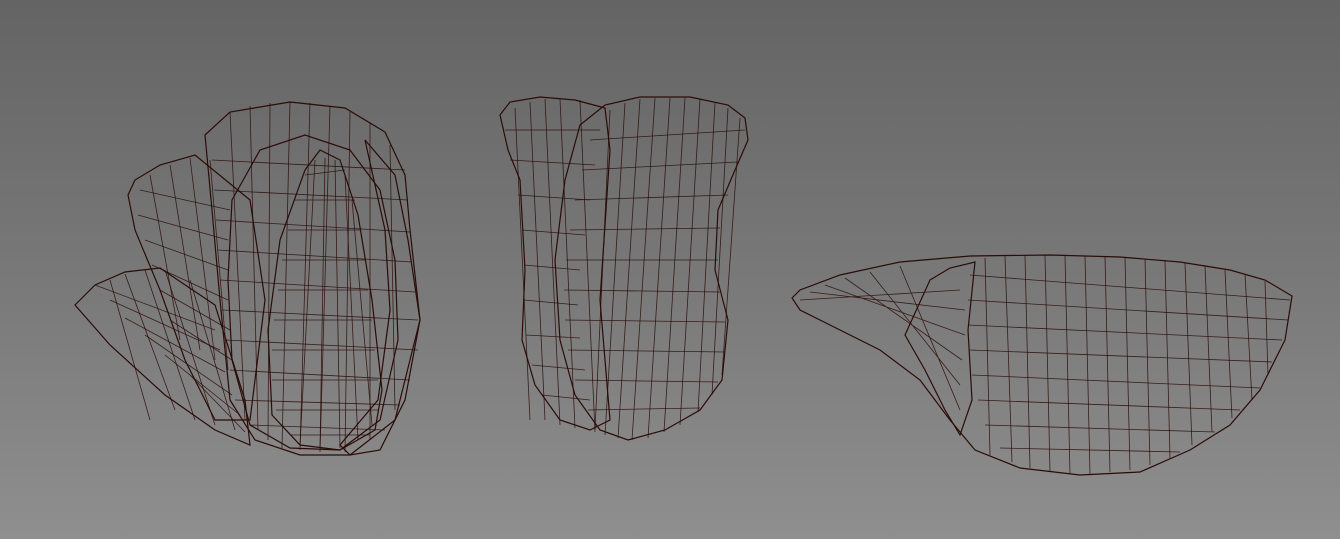  I want to click on outer-petal-left, so click(162, 356).